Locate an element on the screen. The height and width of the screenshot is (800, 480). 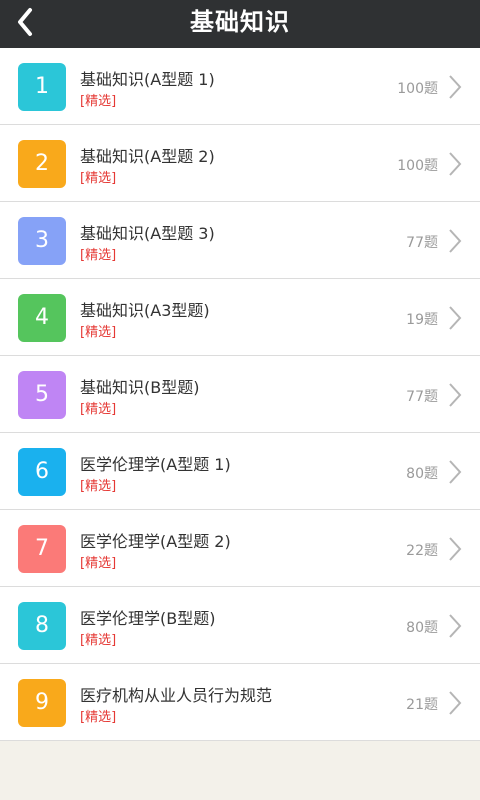
item-title: 基础知识(B型题) is located at coordinates (140, 387).